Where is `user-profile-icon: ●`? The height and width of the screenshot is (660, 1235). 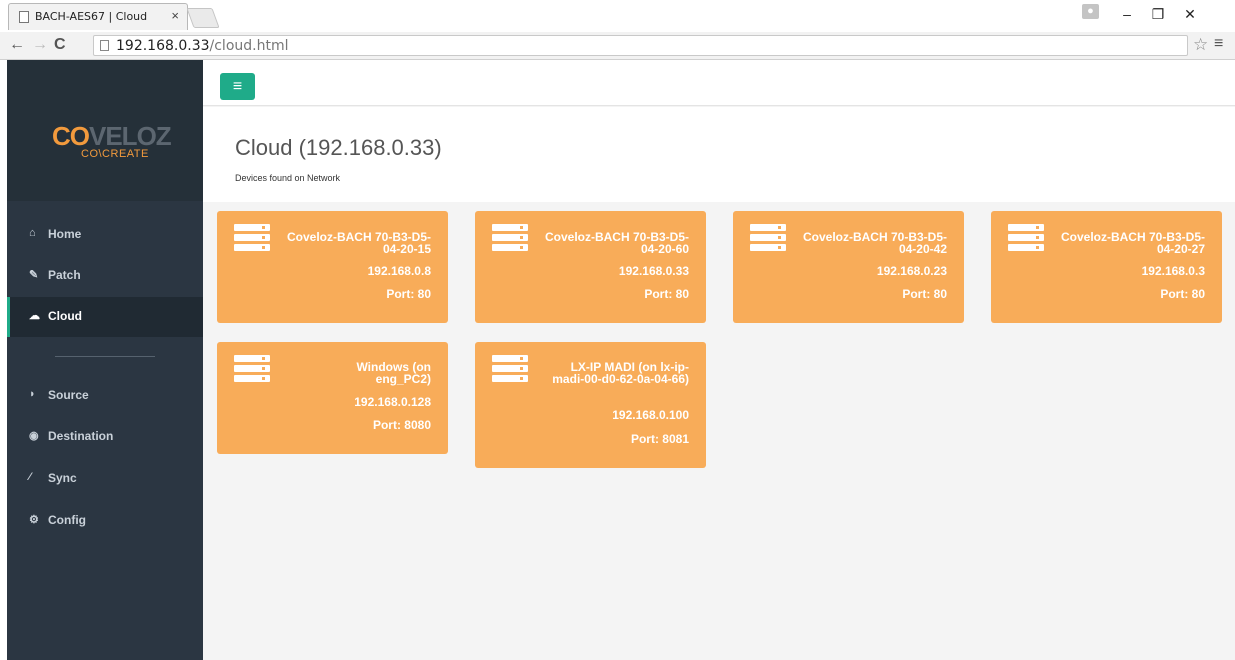 user-profile-icon: ● is located at coordinates (1090, 11).